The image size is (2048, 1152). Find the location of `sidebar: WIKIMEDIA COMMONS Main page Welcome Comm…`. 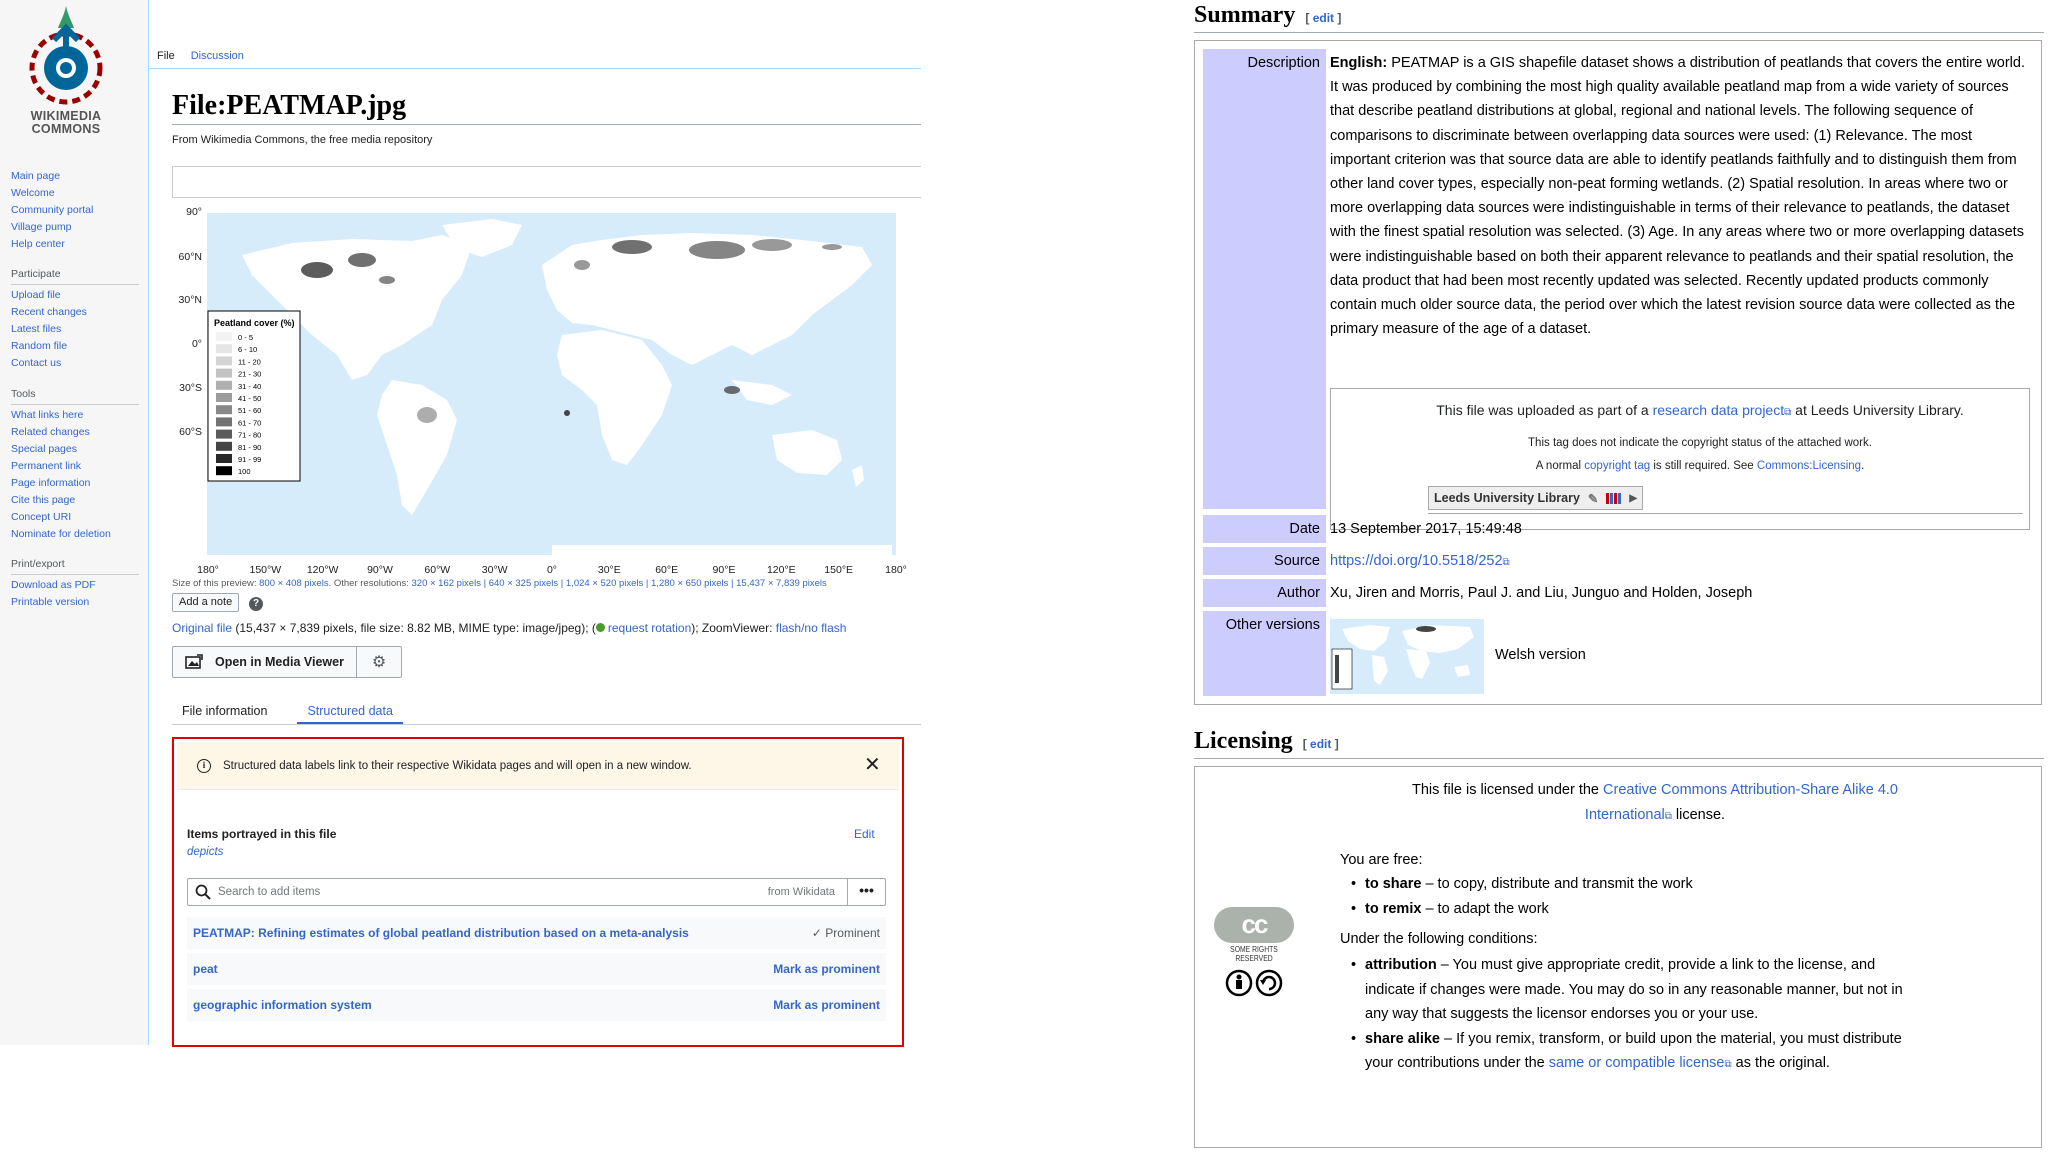

sidebar: WIKIMEDIA COMMONS Main page Welcome Comm… is located at coordinates (74, 522).